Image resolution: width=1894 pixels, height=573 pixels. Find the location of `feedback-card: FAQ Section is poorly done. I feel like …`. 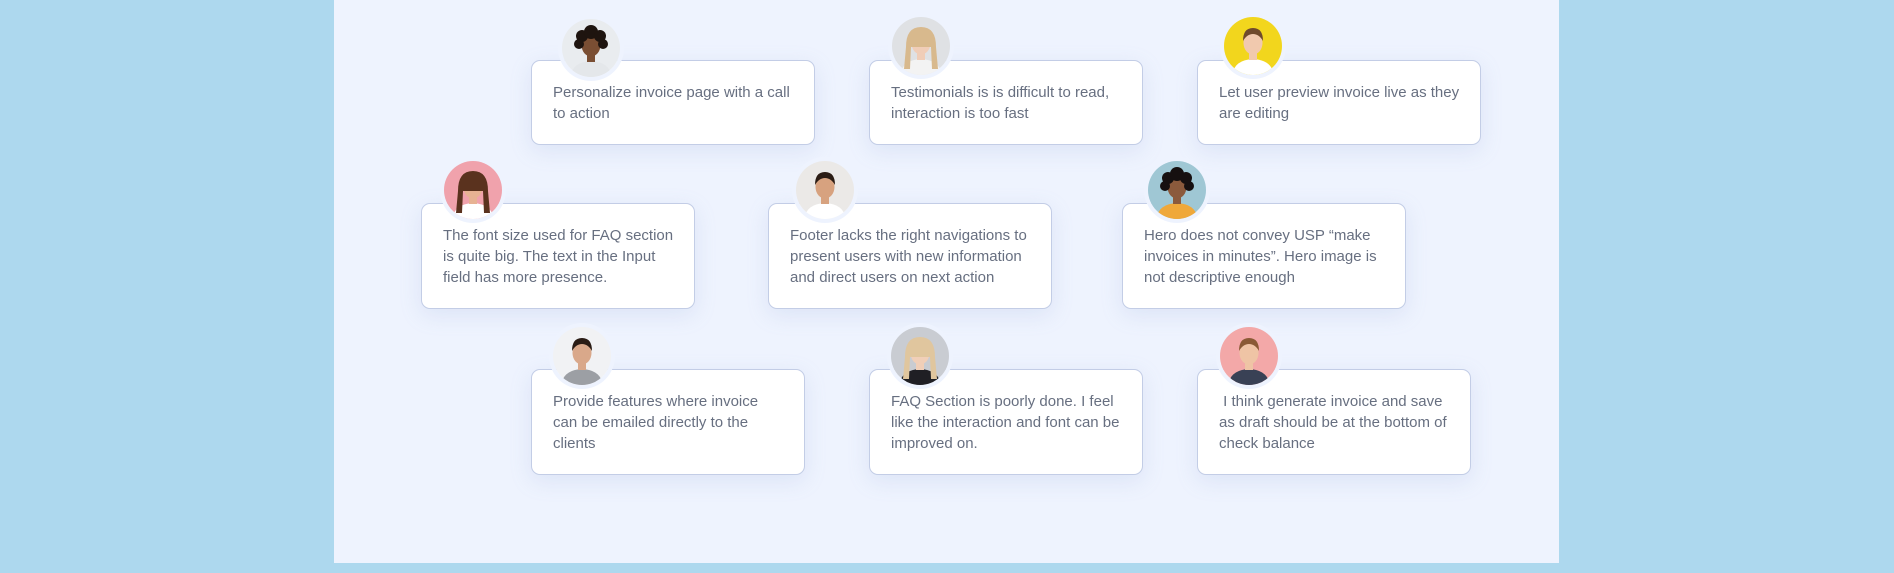

feedback-card: FAQ Section is poorly done. I feel like … is located at coordinates (1006, 422).